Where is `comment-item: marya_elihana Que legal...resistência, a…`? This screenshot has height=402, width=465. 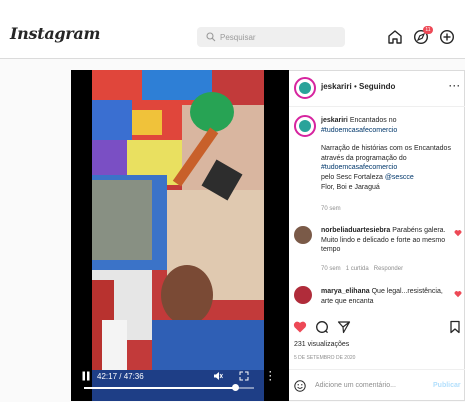 comment-item: marya_elihana Que legal...resistência, a… is located at coordinates (385, 296).